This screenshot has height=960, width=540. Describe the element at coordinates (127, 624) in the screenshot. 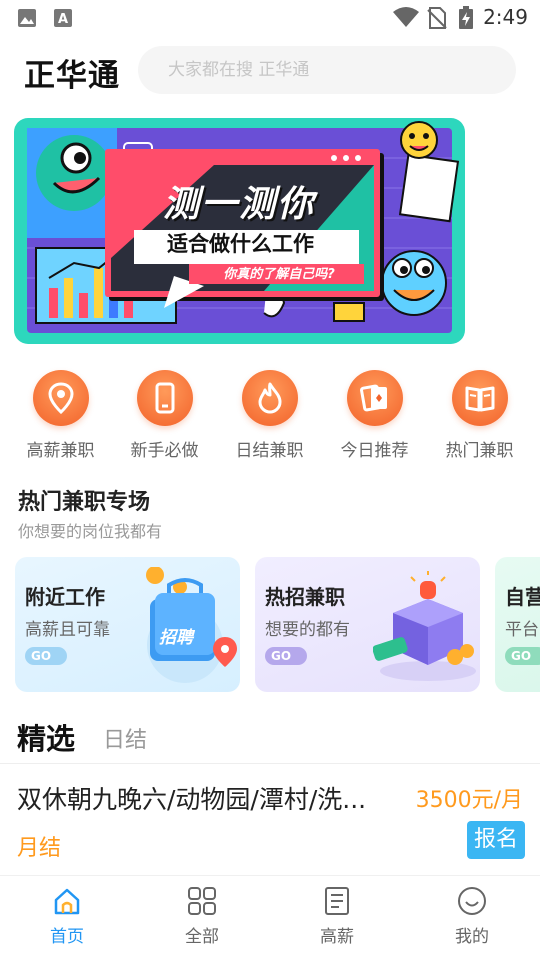

I see `card-nearby-work: 附近工作 高薪且可靠 GO 招聘` at that location.